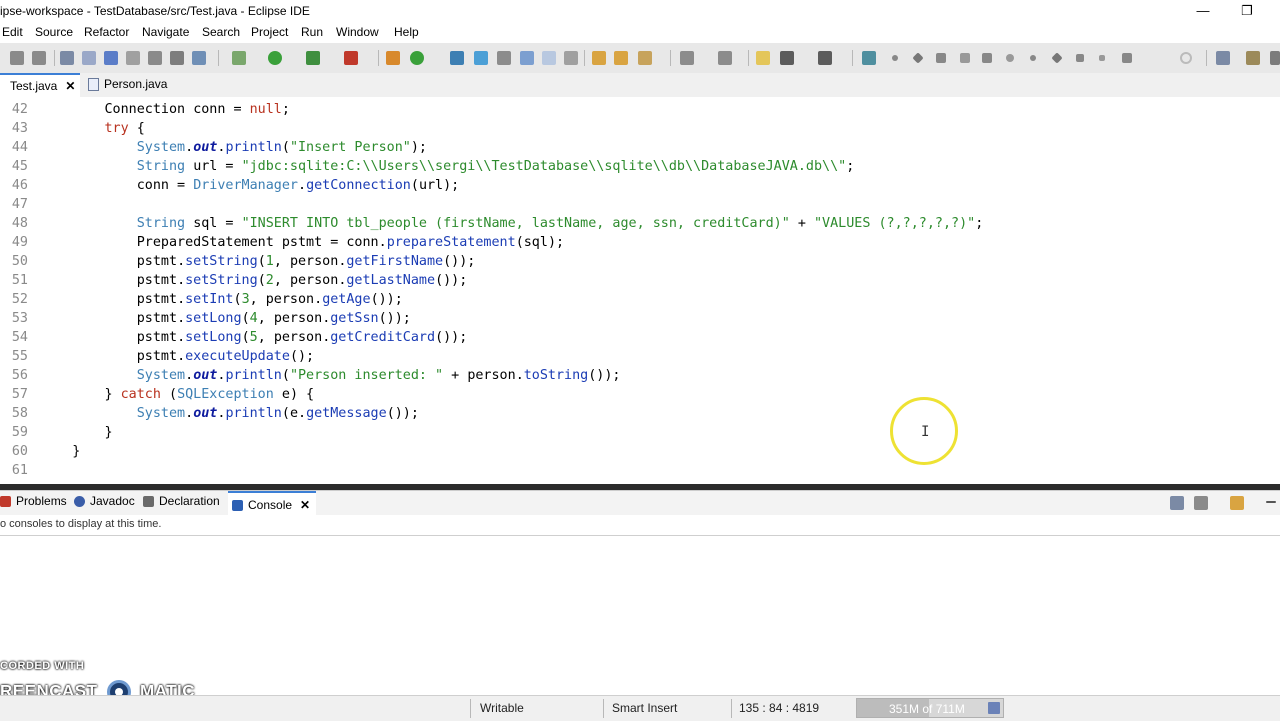 This screenshot has height=721, width=1280. What do you see at coordinates (165, 32) in the screenshot?
I see `menu-navigate: Navigate` at bounding box center [165, 32].